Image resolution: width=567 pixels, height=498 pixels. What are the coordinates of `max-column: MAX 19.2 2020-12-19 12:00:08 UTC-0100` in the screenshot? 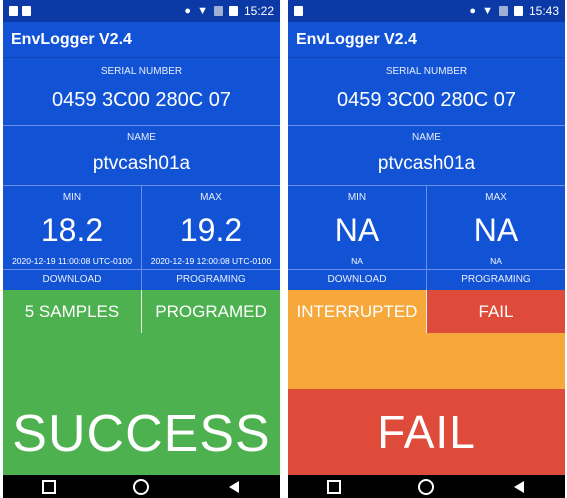 It's located at (210, 227).